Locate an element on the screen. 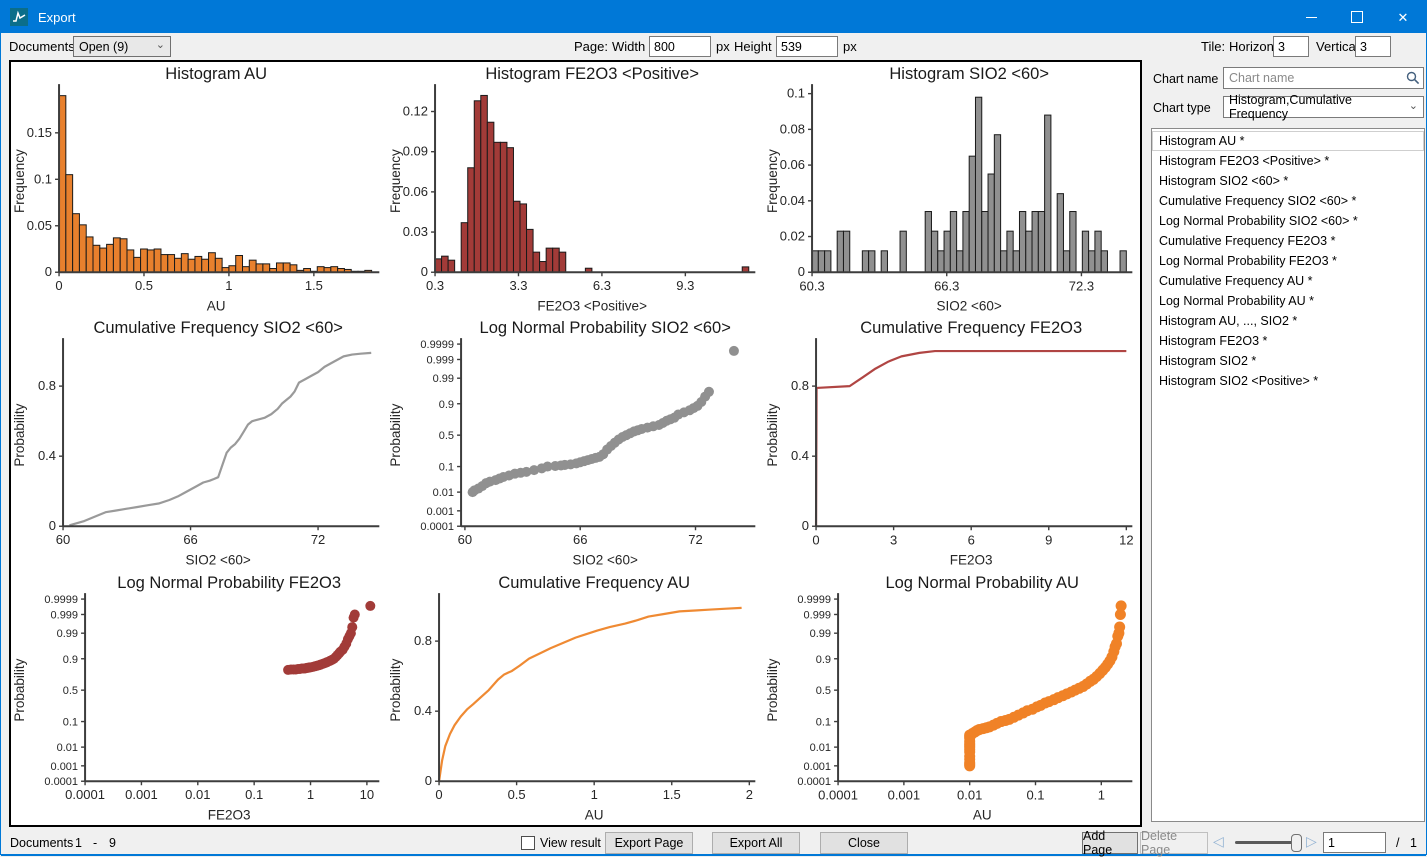 This screenshot has height=857, width=1427. delete-page-button: Delete Page is located at coordinates (1174, 843).